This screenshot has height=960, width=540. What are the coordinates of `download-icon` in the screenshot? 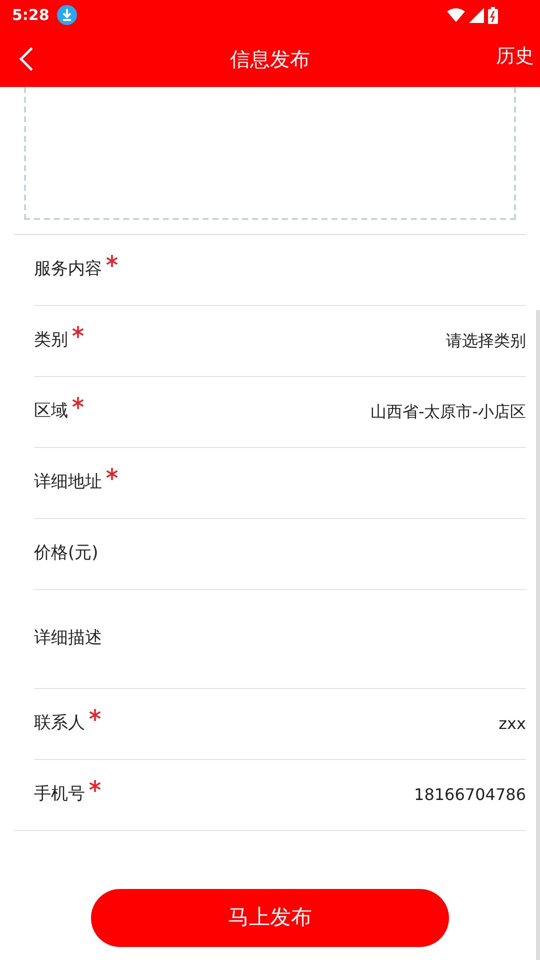 It's located at (67, 15).